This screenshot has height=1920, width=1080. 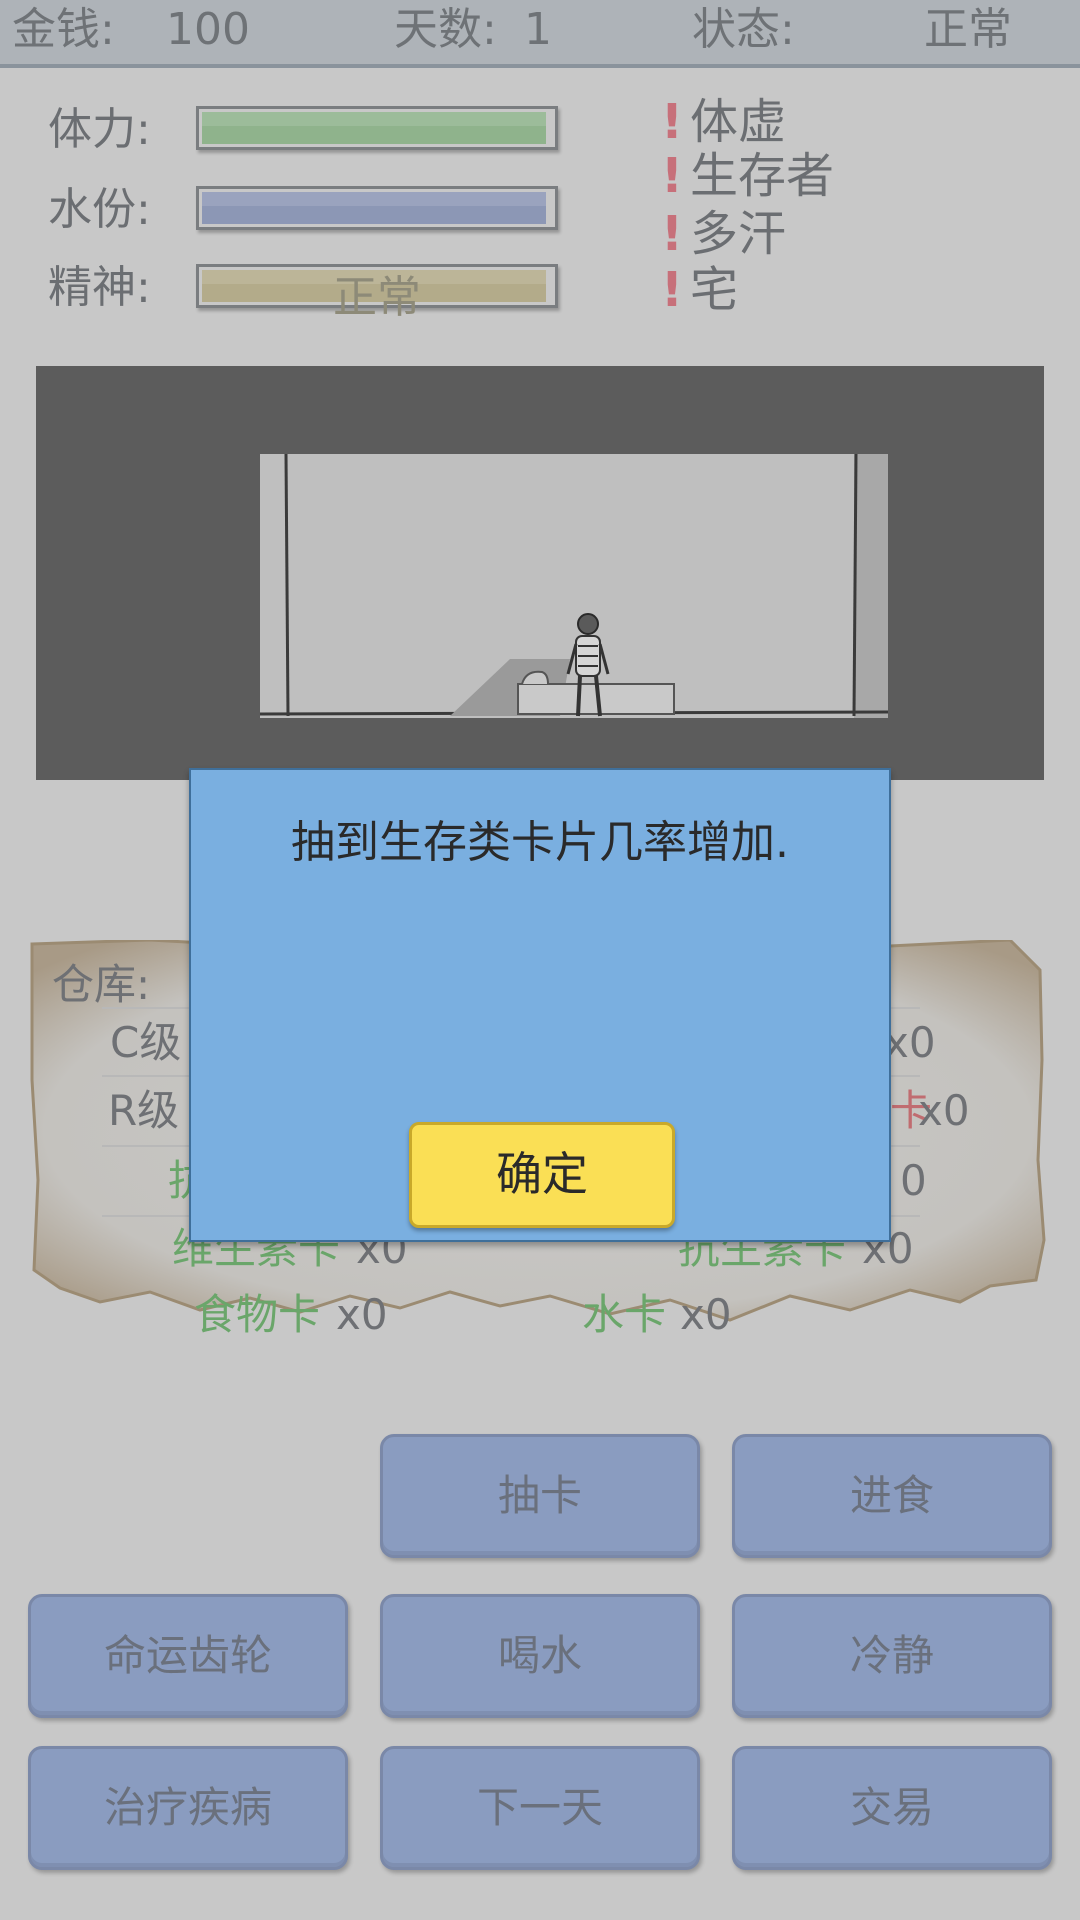 What do you see at coordinates (540, 842) in the screenshot?
I see `dialog-message: 抽到生存类卡片几率增加.` at bounding box center [540, 842].